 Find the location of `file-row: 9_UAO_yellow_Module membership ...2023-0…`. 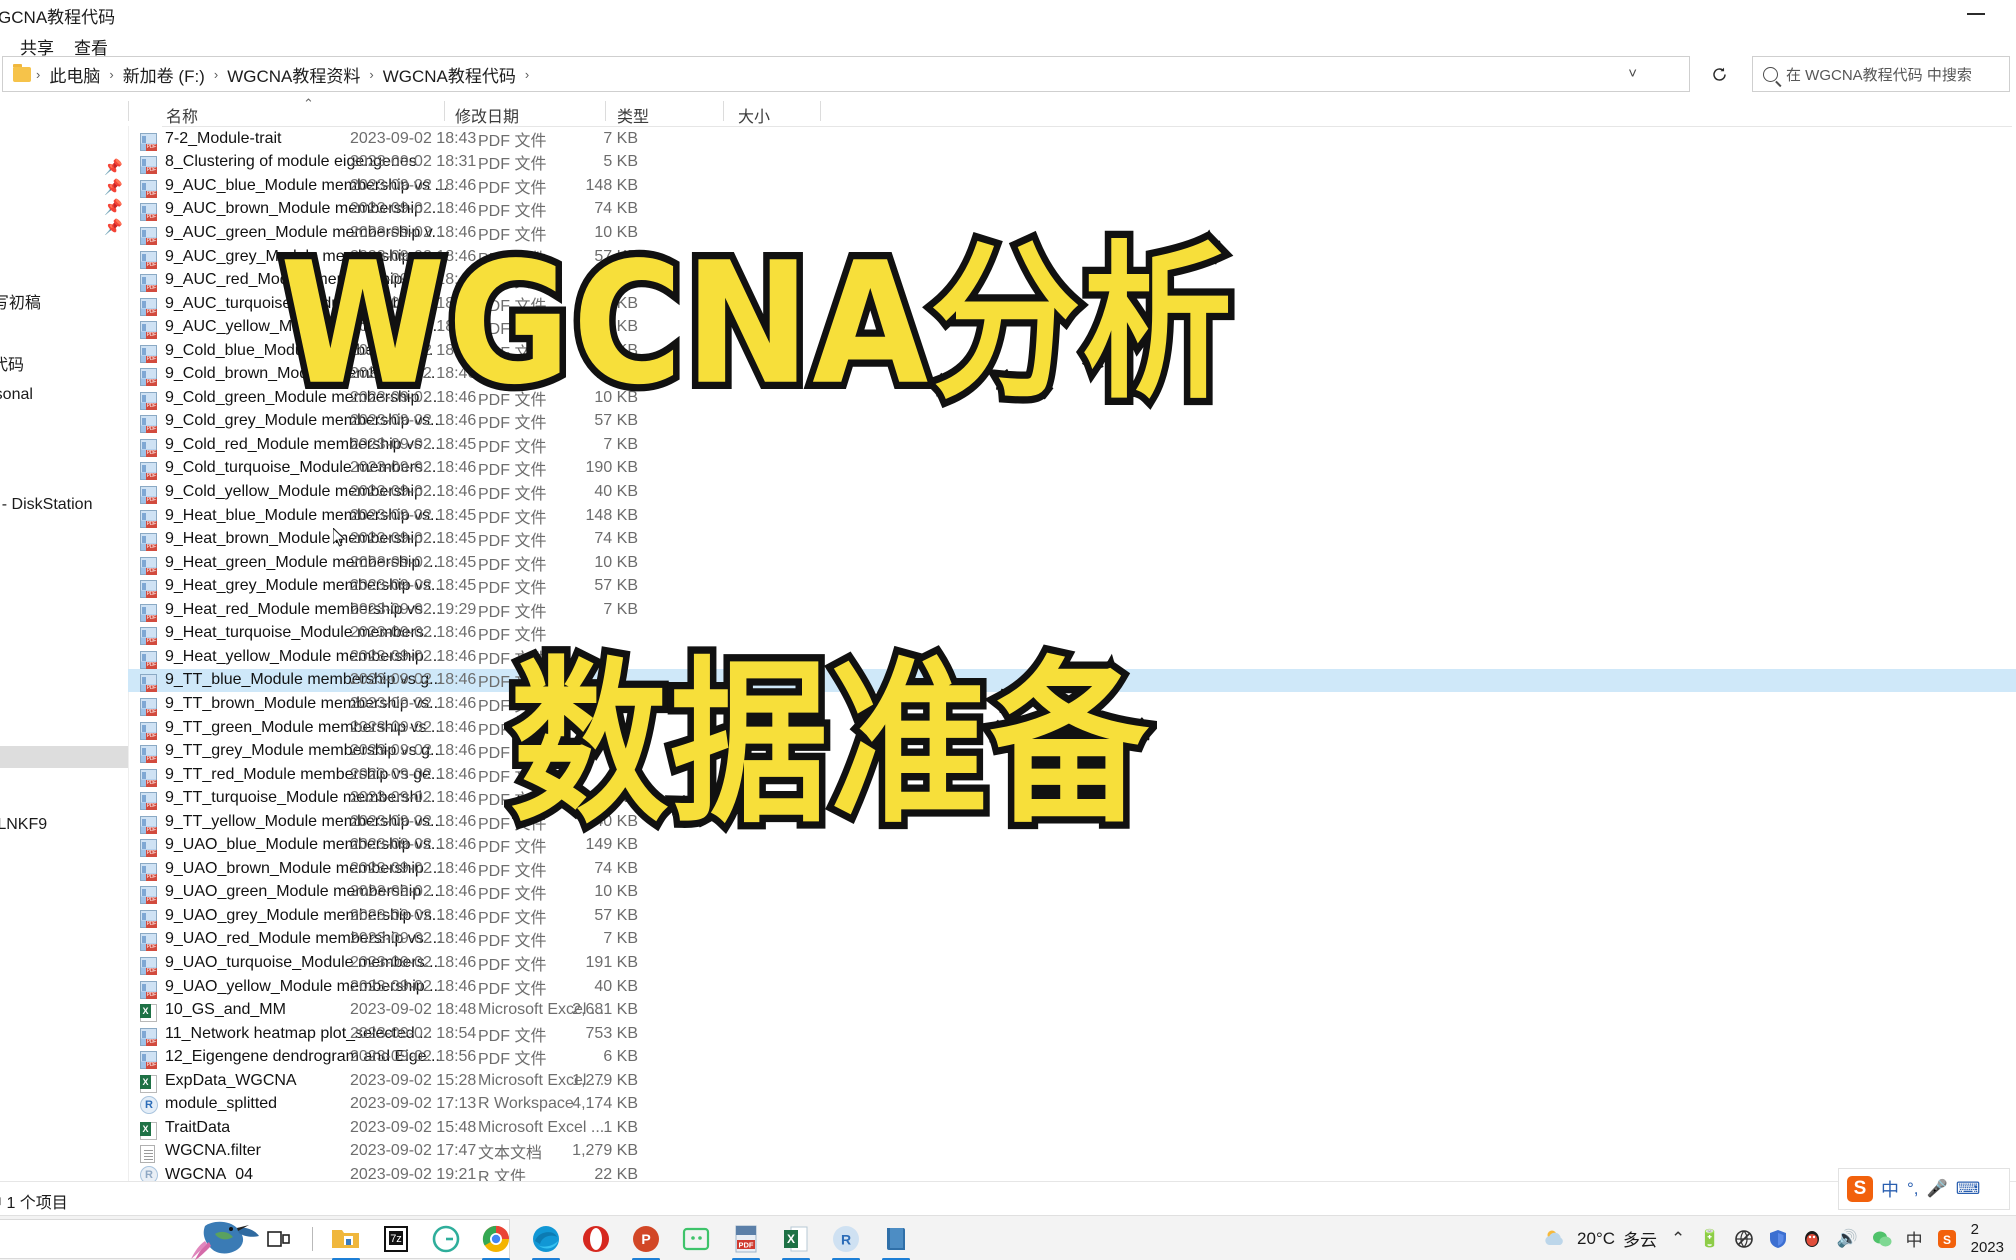

file-row: 9_UAO_yellow_Module membership ...2023-0… is located at coordinates (1072, 987).